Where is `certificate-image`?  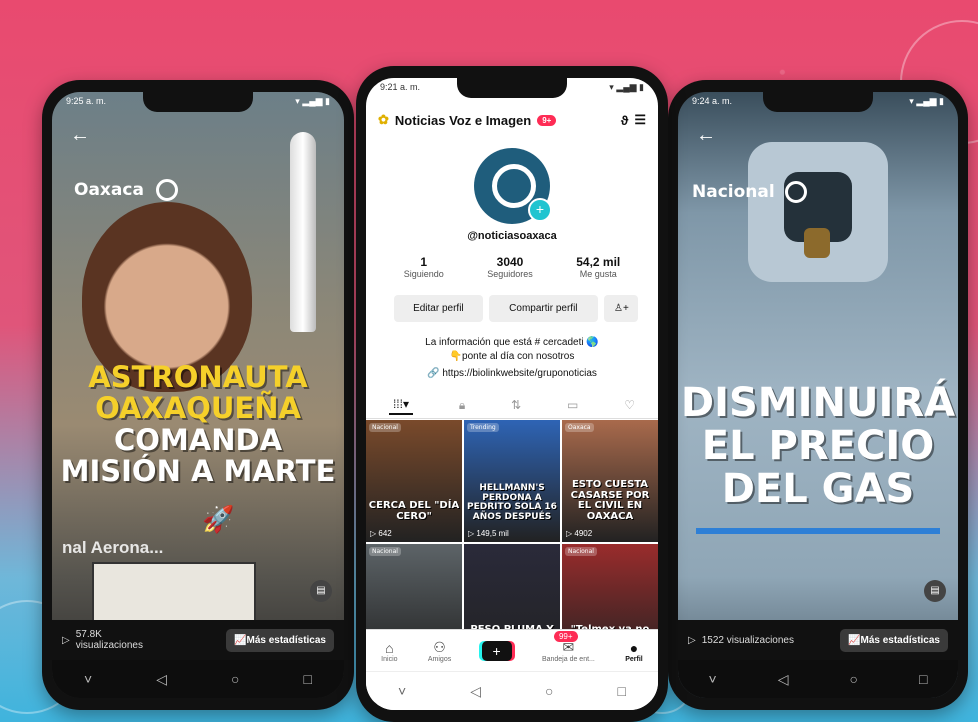 certificate-image is located at coordinates (174, 594).